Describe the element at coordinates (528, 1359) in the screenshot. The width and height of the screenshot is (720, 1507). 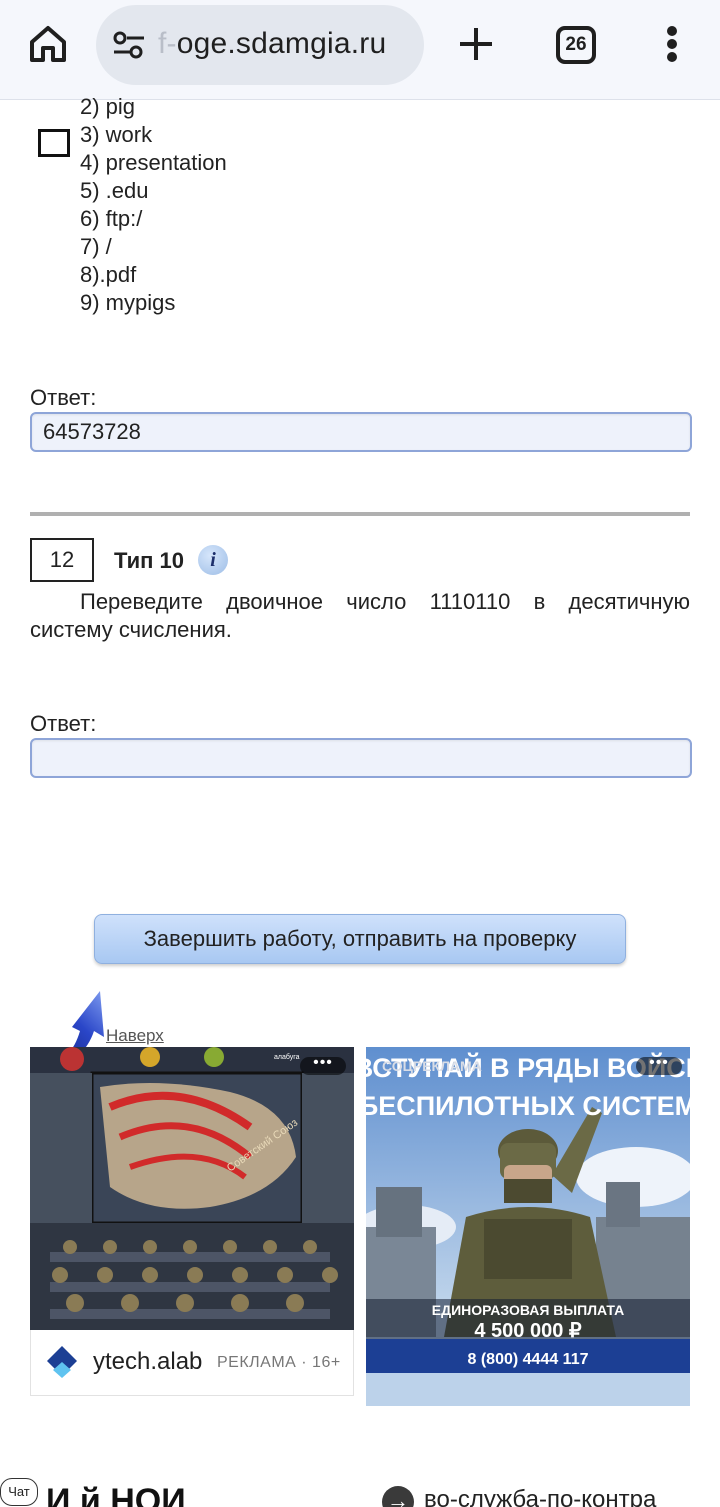
I see `ad-phone: 8 (800) 4444 117` at that location.